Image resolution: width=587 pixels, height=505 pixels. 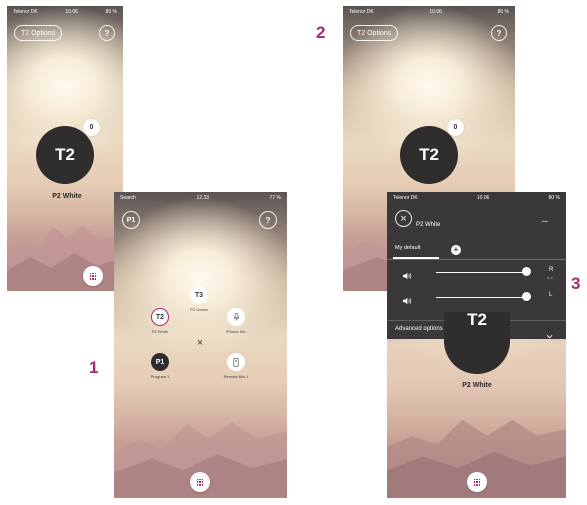 I want to click on microphone-icon, so click(x=236, y=317).